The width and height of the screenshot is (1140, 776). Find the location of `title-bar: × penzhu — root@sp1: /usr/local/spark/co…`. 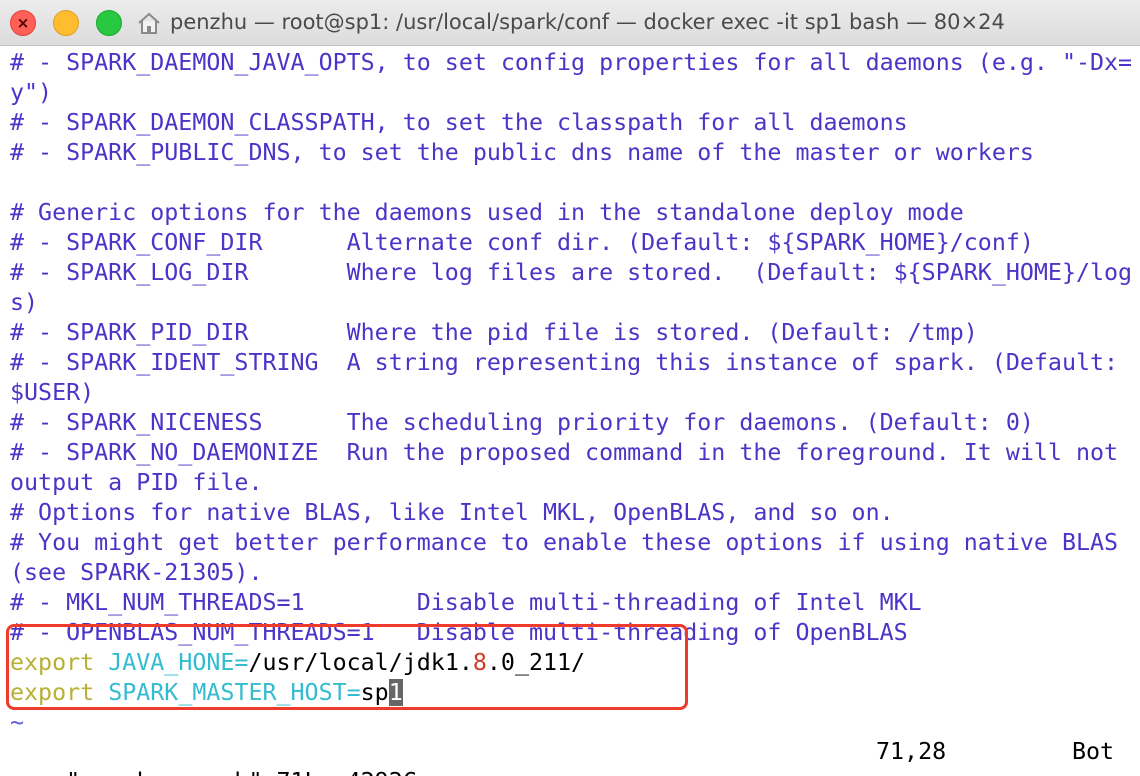

title-bar: × penzhu — root@sp1: /usr/local/spark/co… is located at coordinates (570, 23).